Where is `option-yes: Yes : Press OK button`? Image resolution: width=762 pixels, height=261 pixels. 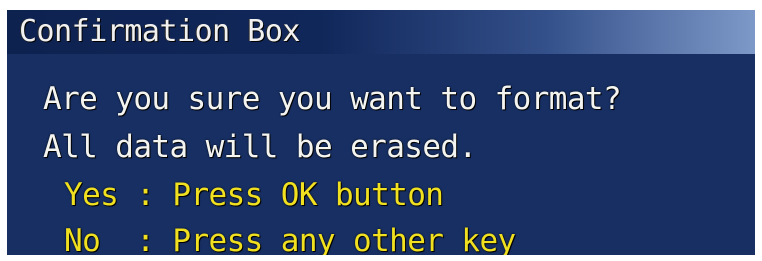 option-yes: Yes : Press OK button is located at coordinates (254, 195).